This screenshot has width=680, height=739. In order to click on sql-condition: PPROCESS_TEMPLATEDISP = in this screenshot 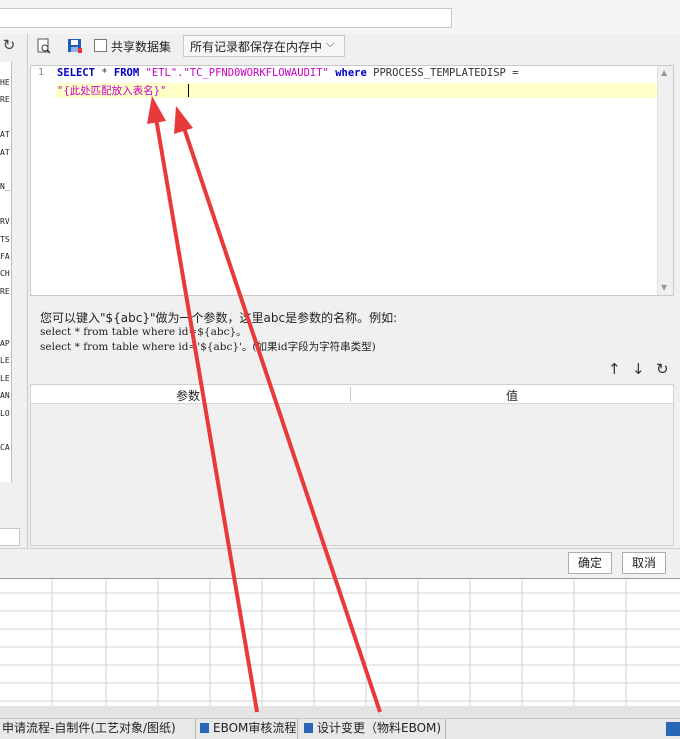, I will do `click(442, 73)`.